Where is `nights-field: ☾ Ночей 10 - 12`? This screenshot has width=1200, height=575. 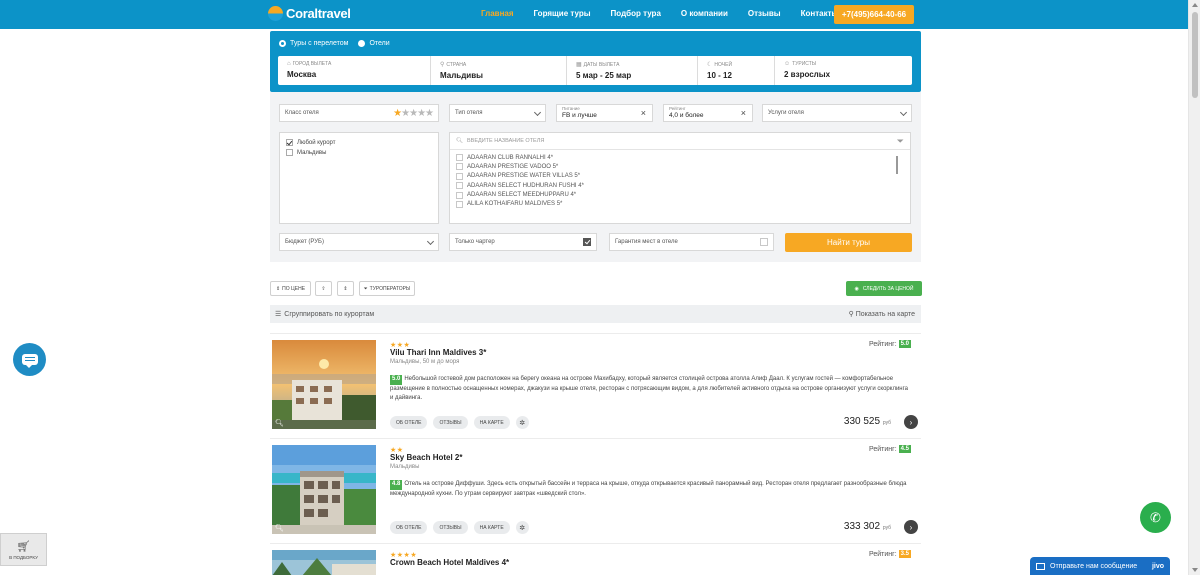
nights-field: ☾ Ночей 10 - 12 is located at coordinates (736, 70).